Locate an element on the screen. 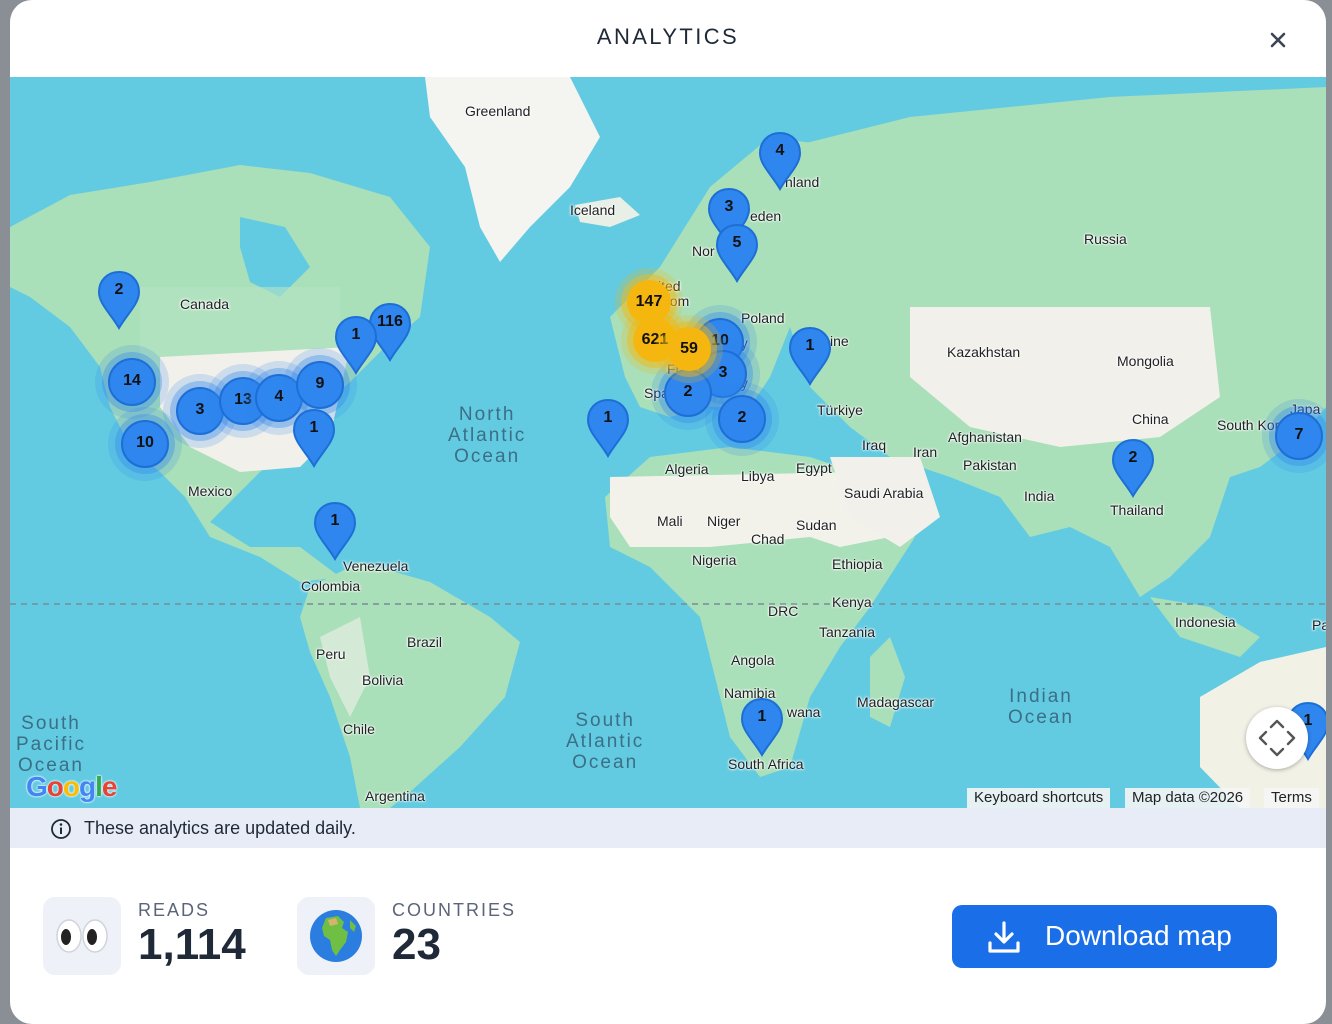  label-iran: Iran is located at coordinates (925, 452).